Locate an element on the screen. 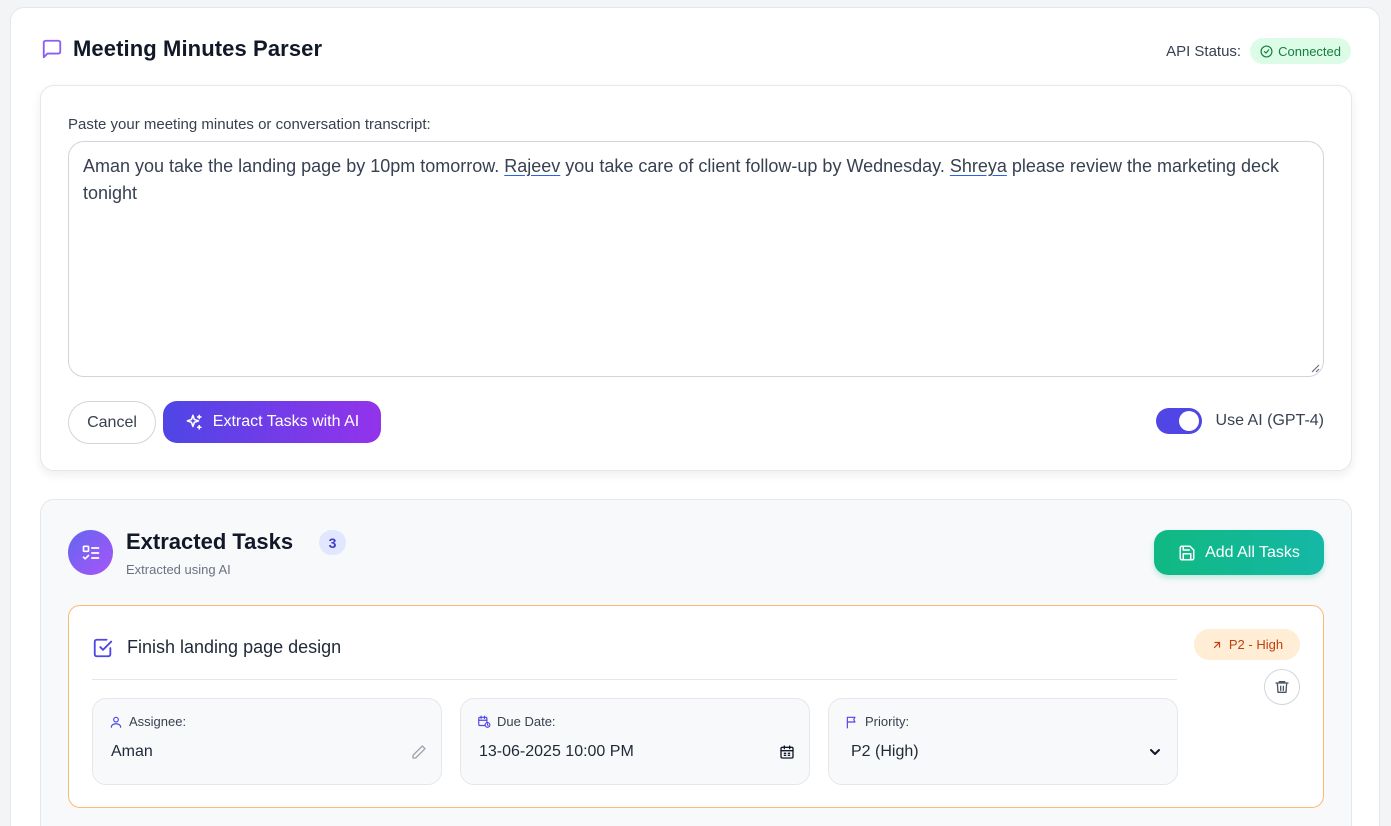  use-ai-toggle is located at coordinates (1178, 421).